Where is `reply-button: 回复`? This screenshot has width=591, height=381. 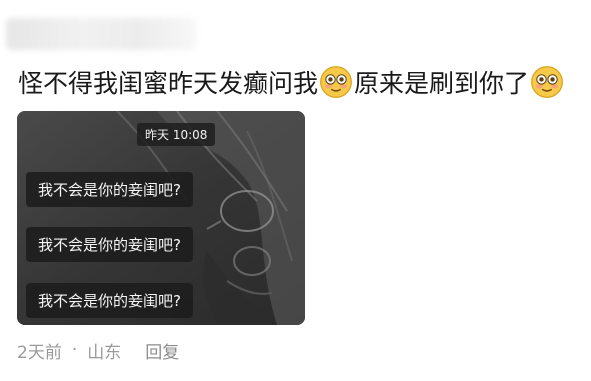 reply-button: 回复 is located at coordinates (162, 350).